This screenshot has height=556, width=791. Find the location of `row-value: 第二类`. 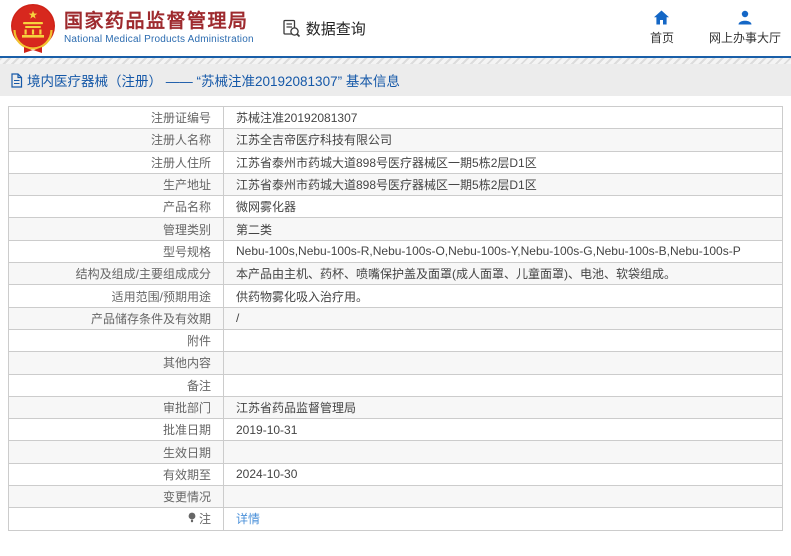

row-value: 第二类 is located at coordinates (503, 229).